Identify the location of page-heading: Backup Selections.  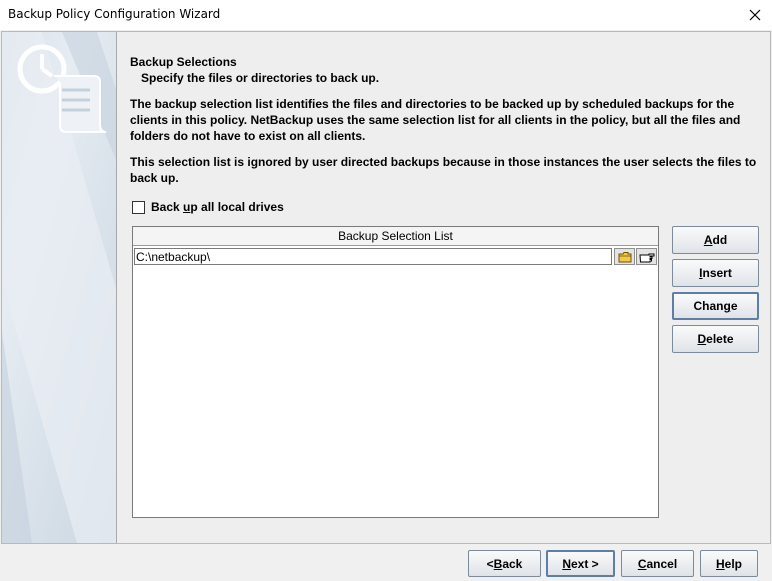
(183, 62).